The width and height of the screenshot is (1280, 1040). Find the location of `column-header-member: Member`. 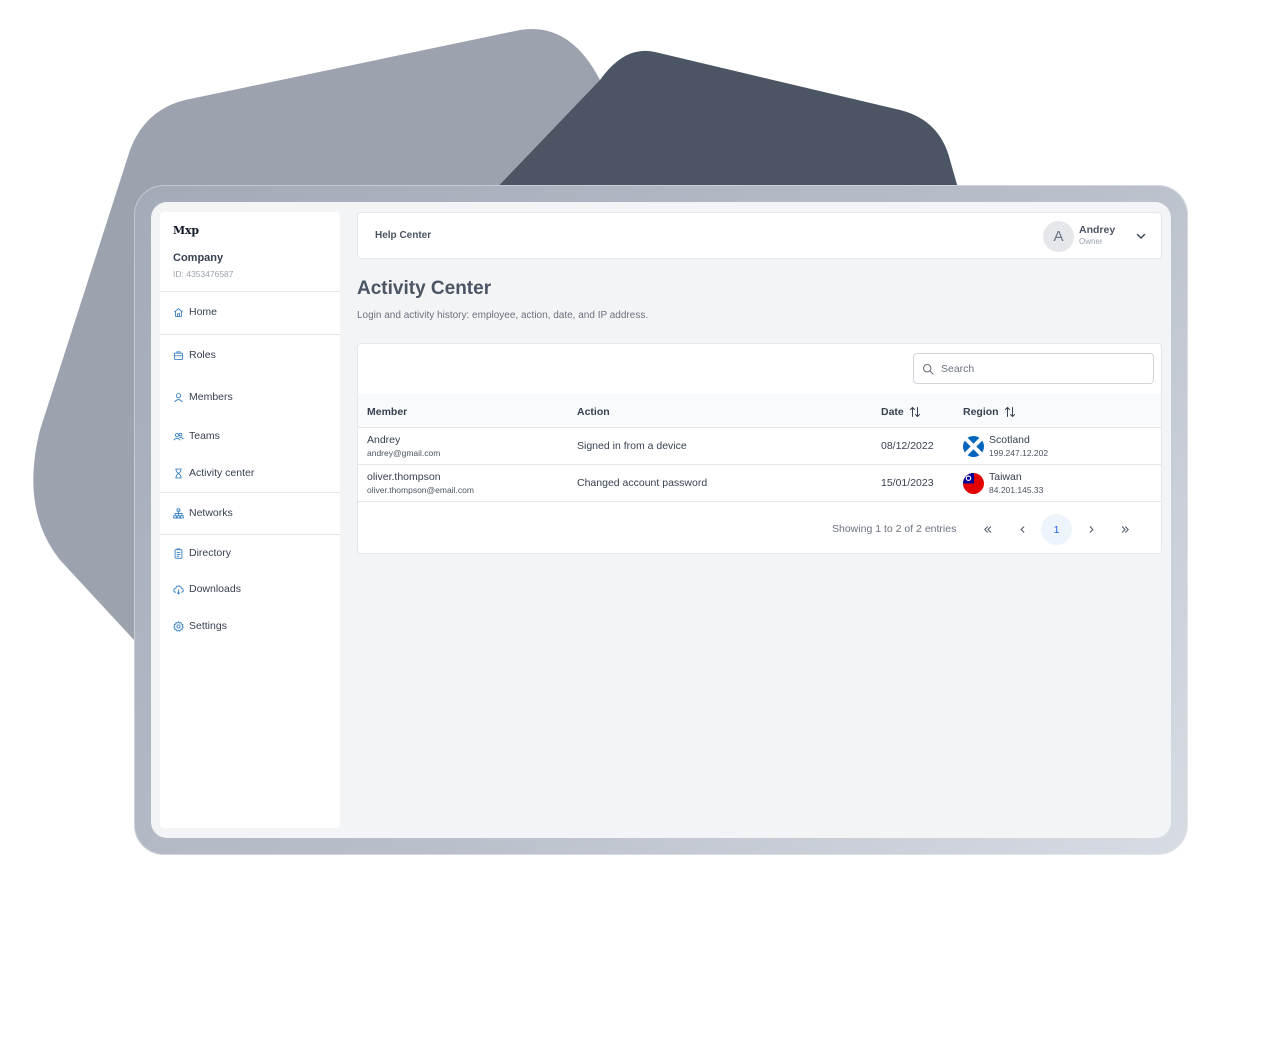

column-header-member: Member is located at coordinates (387, 412).